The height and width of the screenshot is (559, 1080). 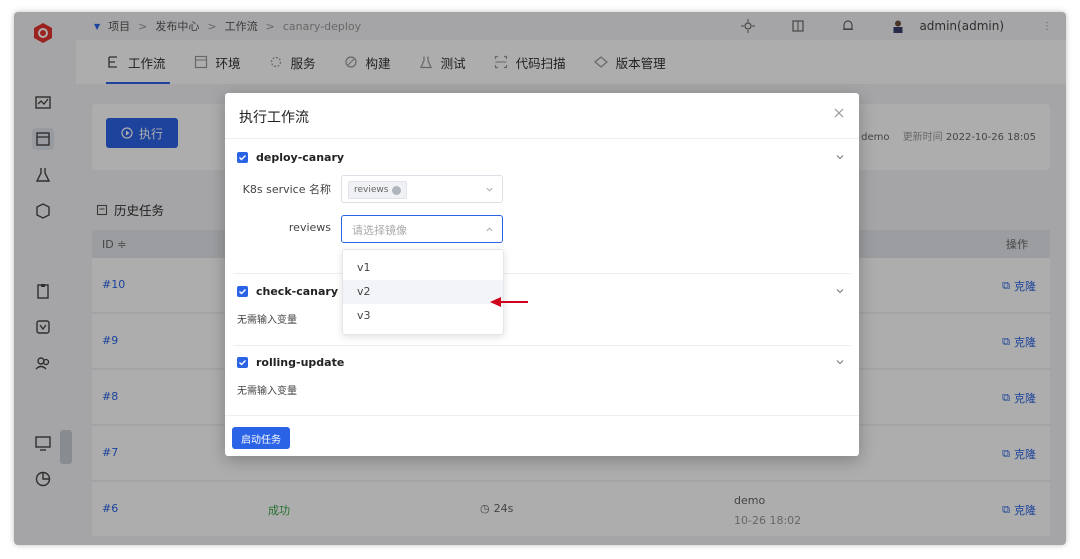 What do you see at coordinates (509, 302) in the screenshot?
I see `annotation-arrow-icon` at bounding box center [509, 302].